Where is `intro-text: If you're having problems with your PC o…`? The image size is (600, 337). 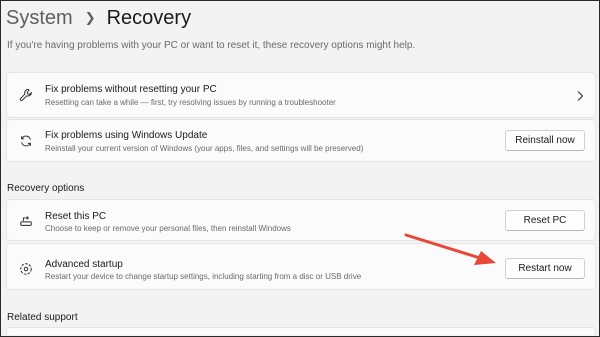 intro-text: If you're having problems with your PC o… is located at coordinates (211, 45).